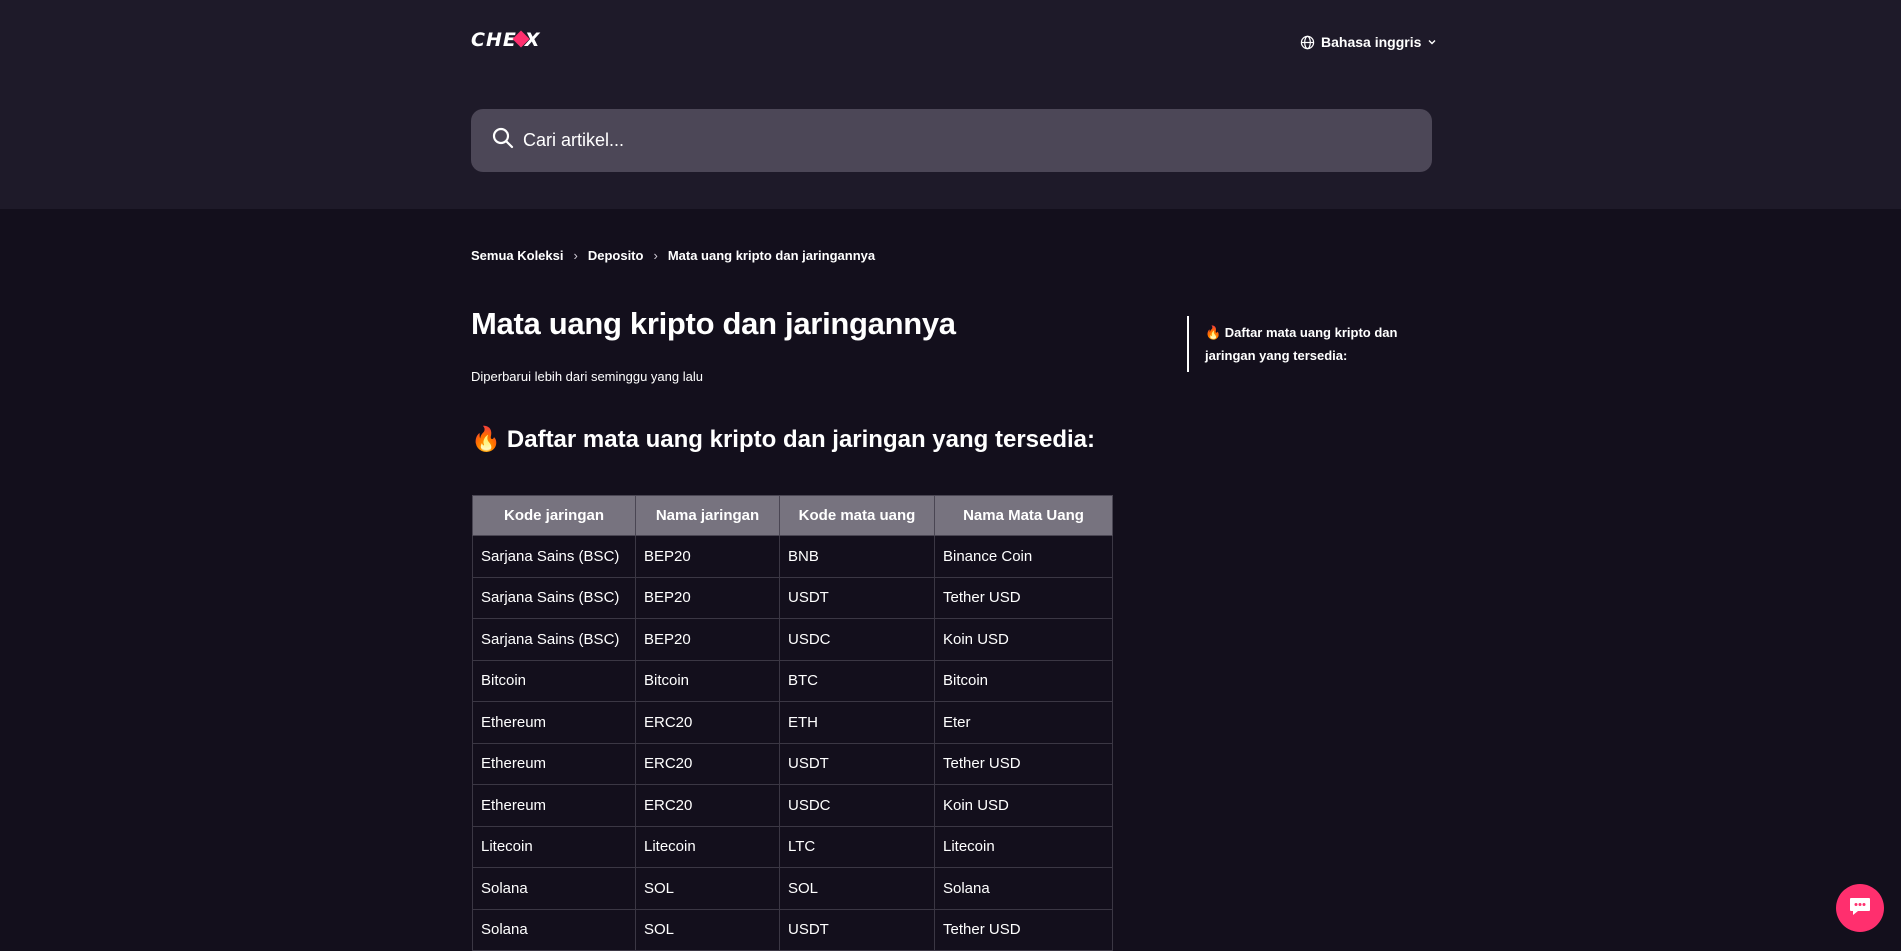 The height and width of the screenshot is (951, 1901). What do you see at coordinates (713, 323) in the screenshot?
I see `page-title: Mata uang kripto dan jaringannya` at bounding box center [713, 323].